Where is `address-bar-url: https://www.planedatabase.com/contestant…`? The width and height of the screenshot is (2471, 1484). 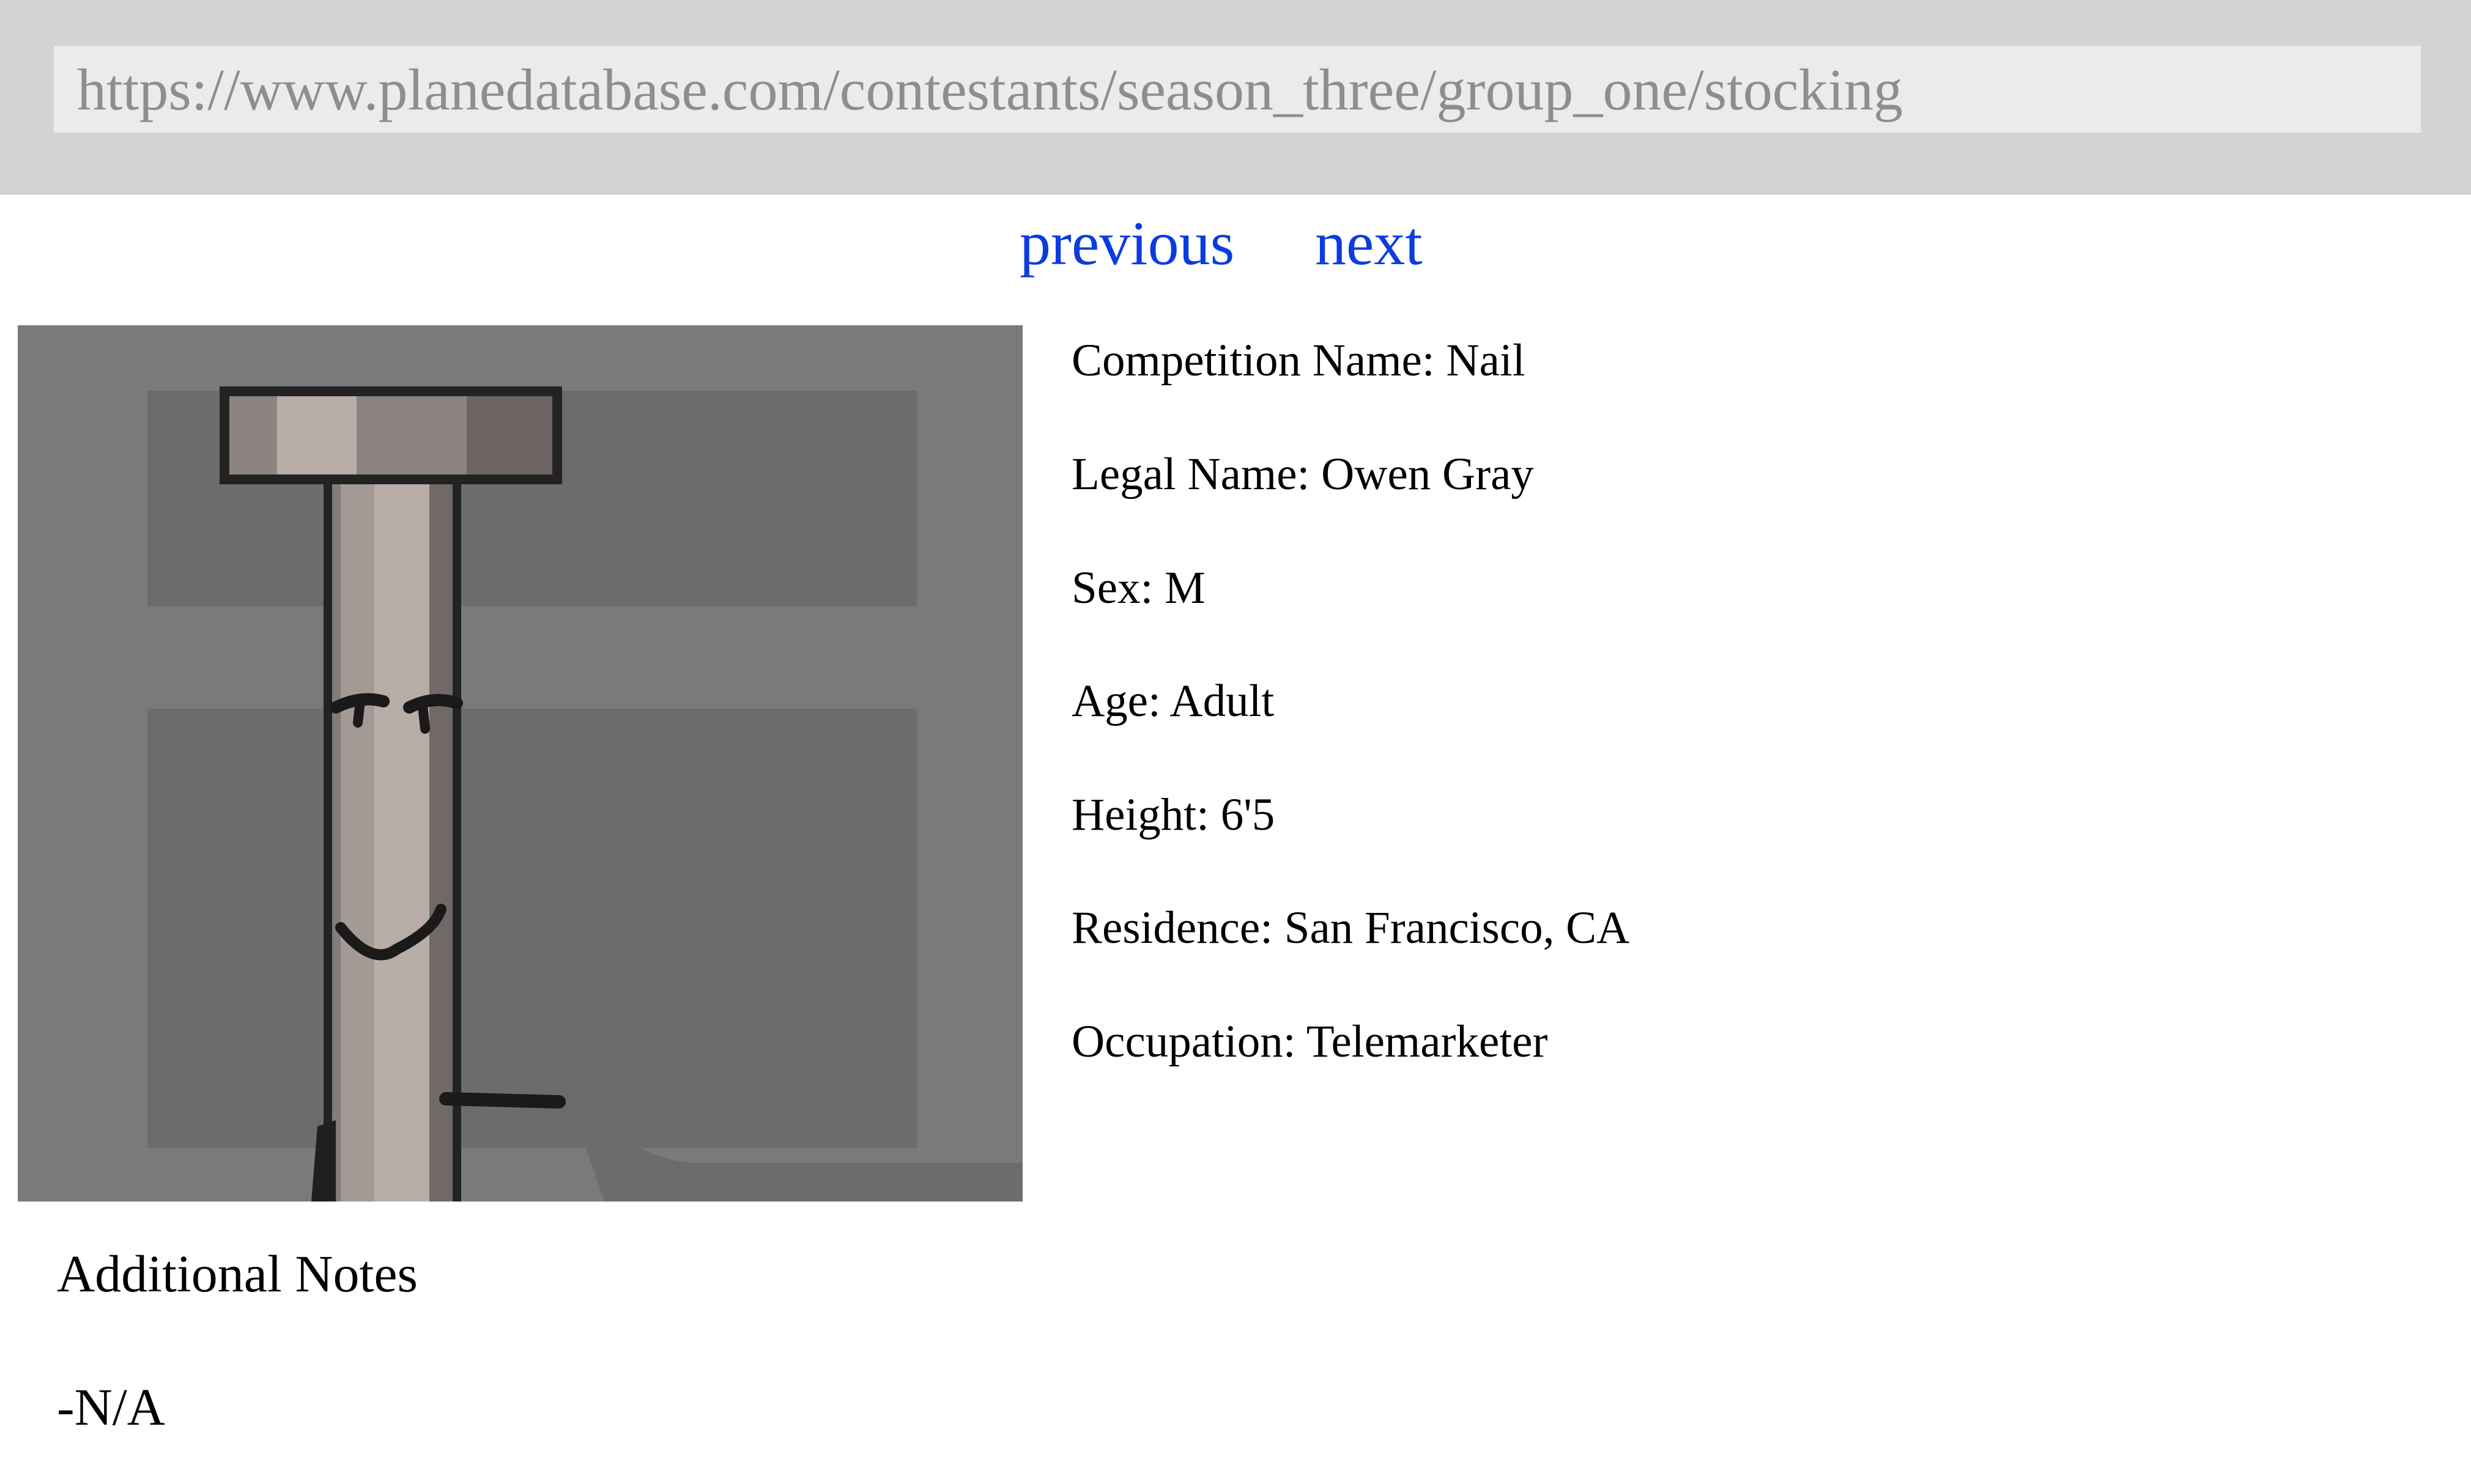 address-bar-url: https://www.planedatabase.com/contestant… is located at coordinates (990, 90).